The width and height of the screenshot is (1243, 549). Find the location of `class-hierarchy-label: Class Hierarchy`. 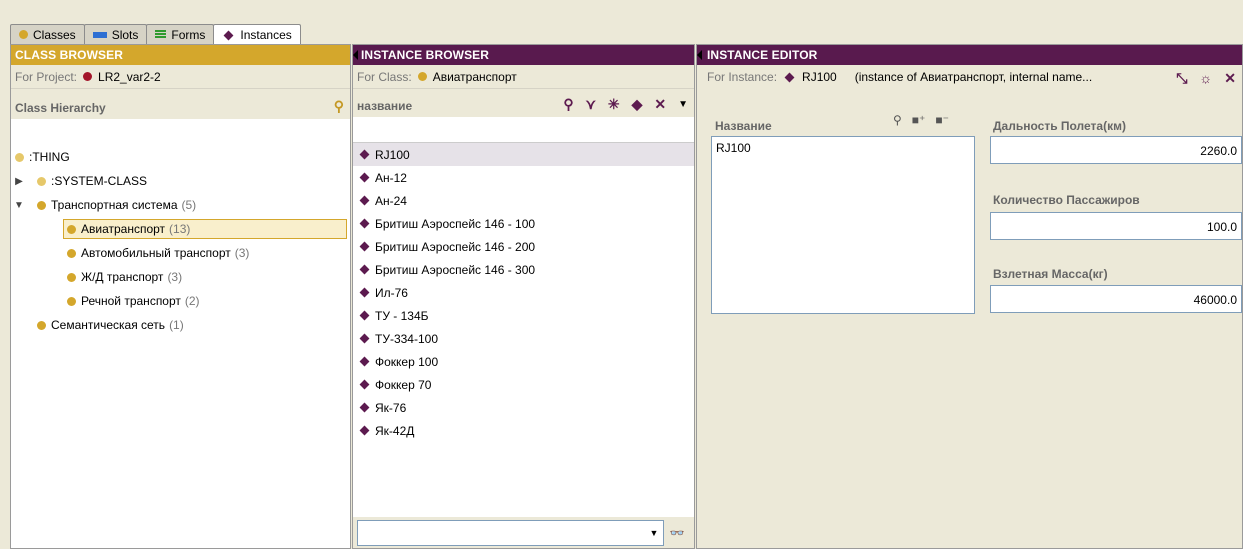

class-hierarchy-label: Class Hierarchy is located at coordinates (60, 108).